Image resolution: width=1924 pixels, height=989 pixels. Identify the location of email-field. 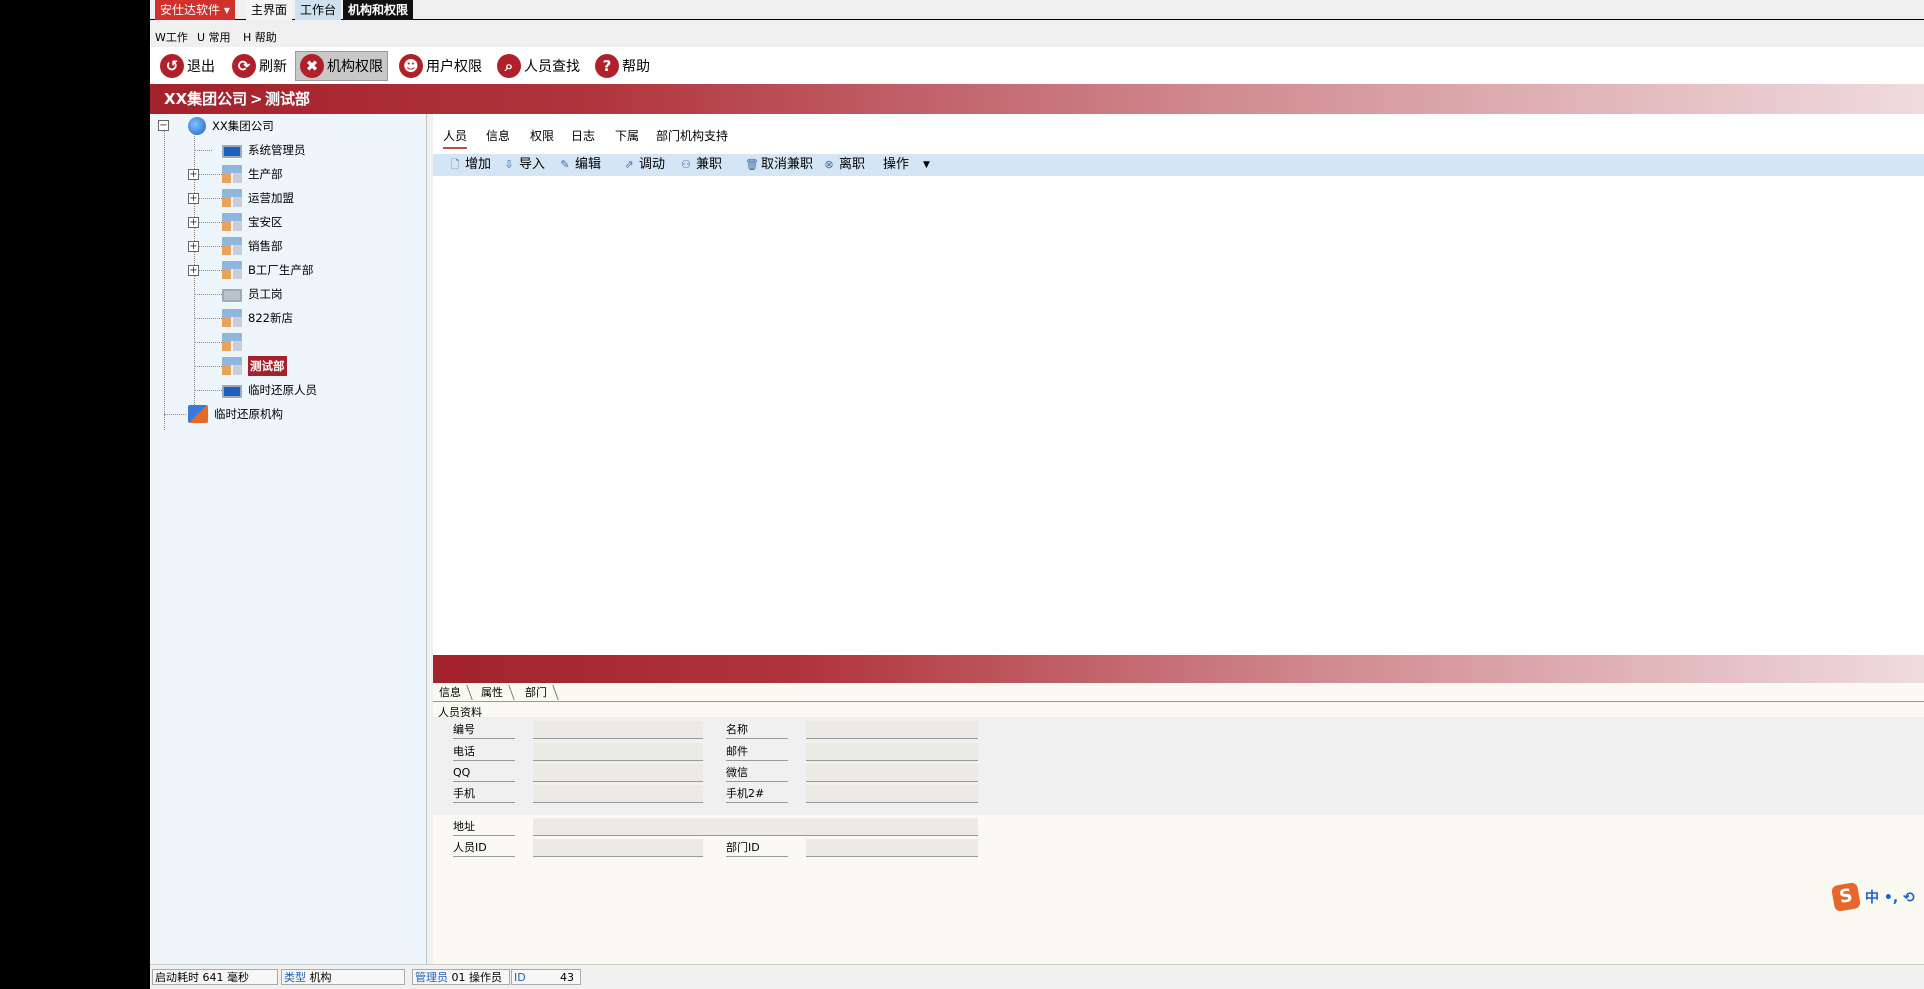
(892, 752).